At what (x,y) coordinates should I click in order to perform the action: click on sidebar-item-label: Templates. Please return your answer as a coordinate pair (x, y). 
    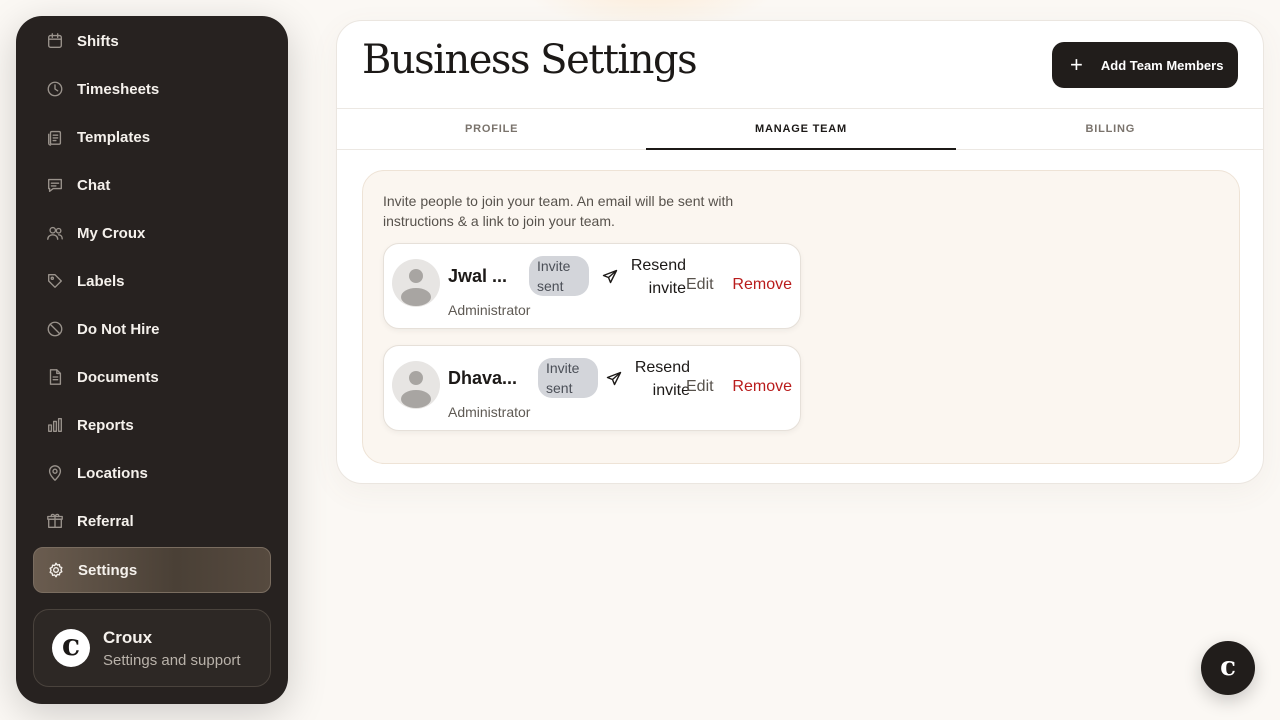
    Looking at the image, I should click on (114, 137).